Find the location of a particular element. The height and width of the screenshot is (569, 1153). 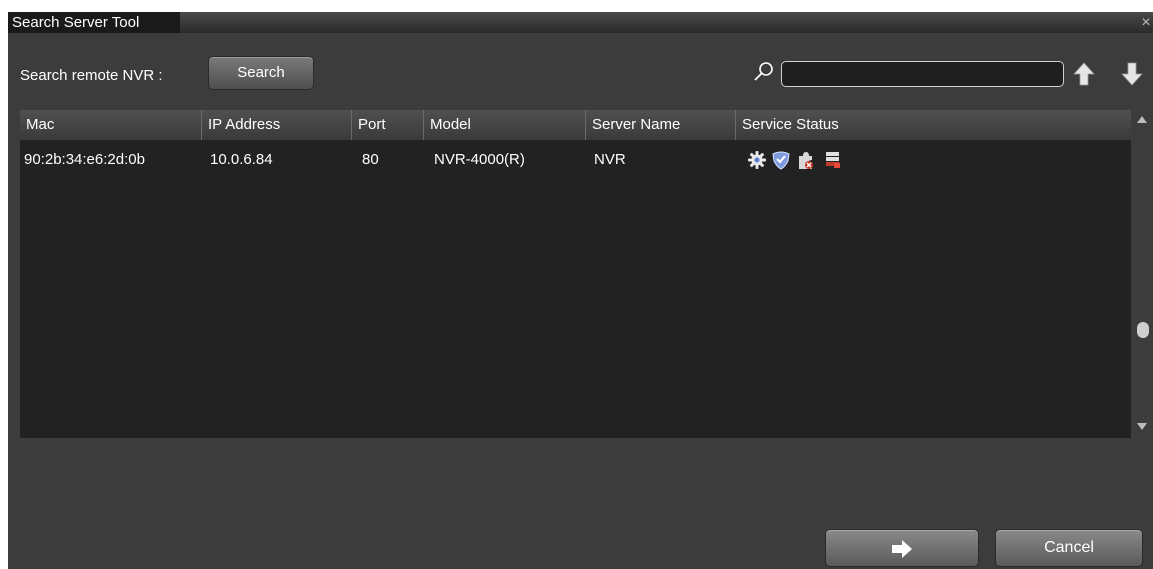

search-button: Search is located at coordinates (261, 73).